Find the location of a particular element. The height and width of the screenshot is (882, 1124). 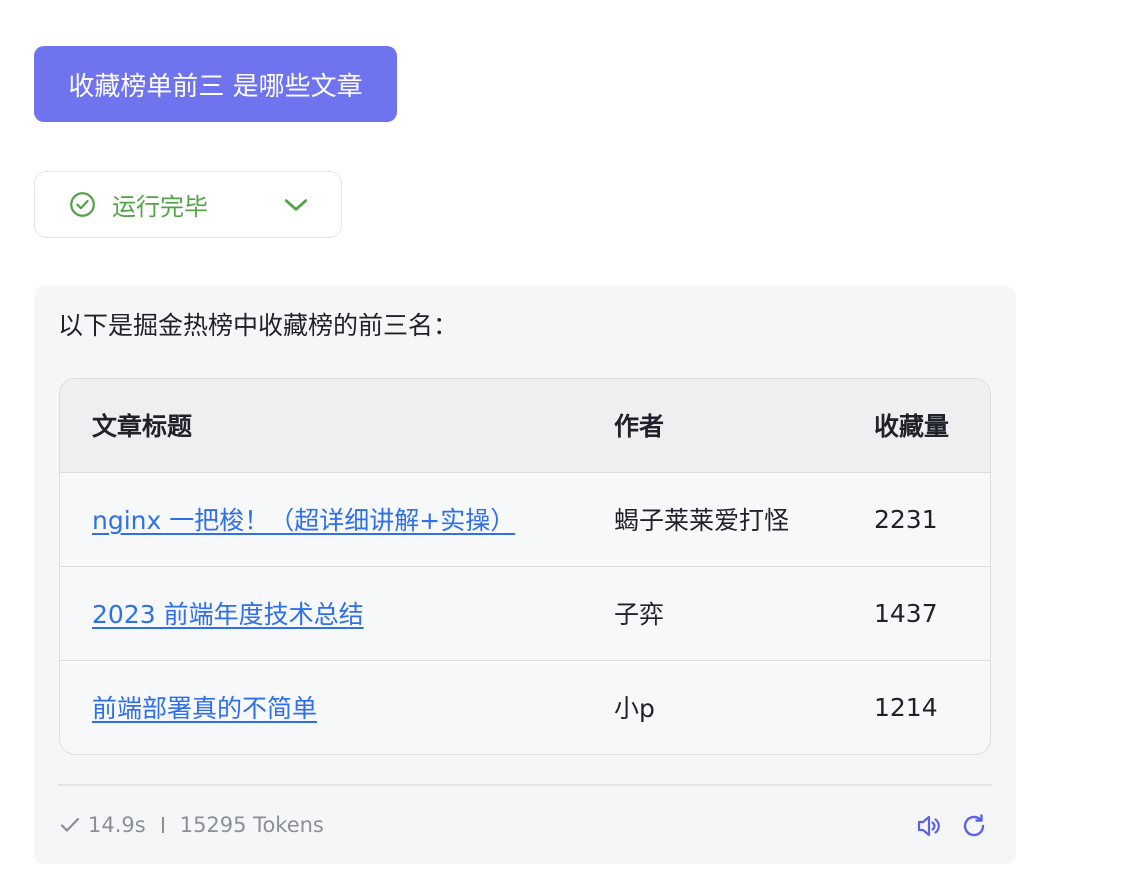

table-row: 前端部署真的不简单 小p 1214 is located at coordinates (525, 706).